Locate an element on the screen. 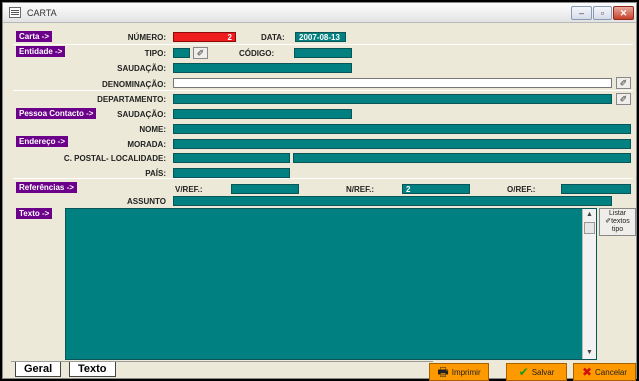  scroll-up-icon: ▲ is located at coordinates (589, 215).